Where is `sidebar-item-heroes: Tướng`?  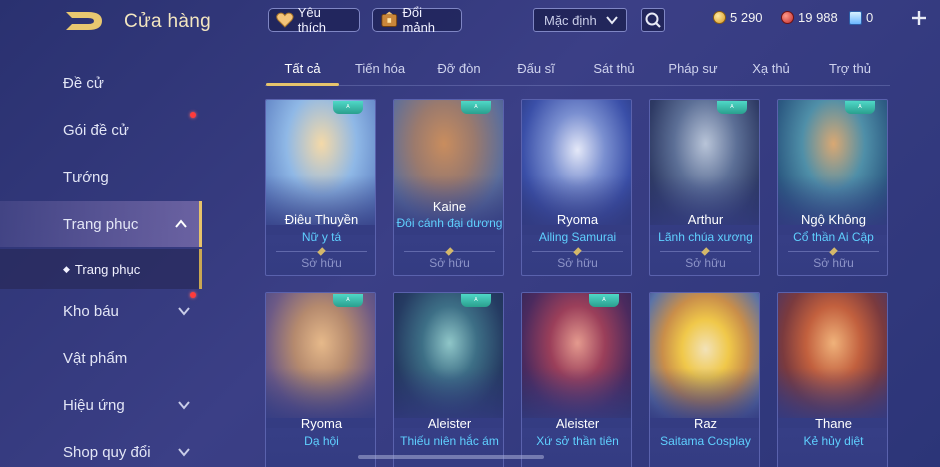 sidebar-item-heroes: Tướng is located at coordinates (101, 177).